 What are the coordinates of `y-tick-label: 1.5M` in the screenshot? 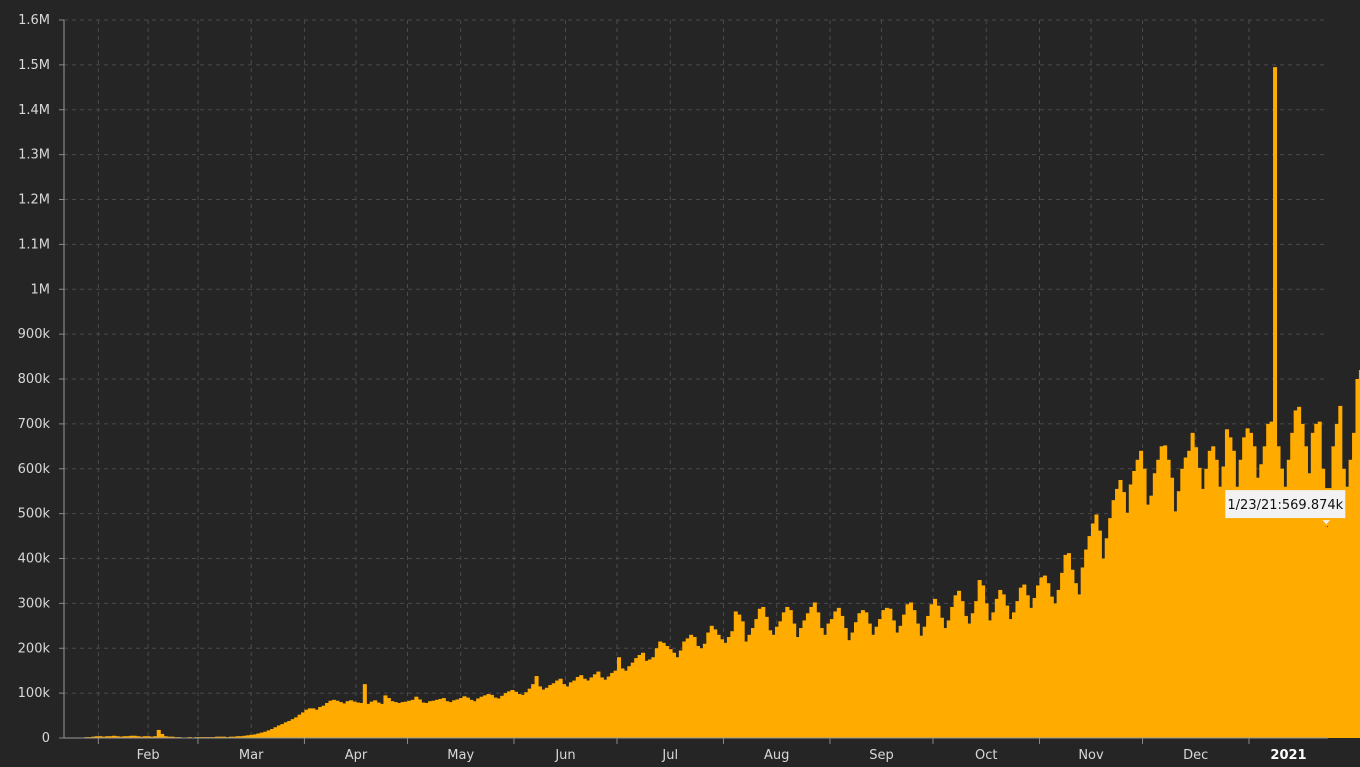 It's located at (34, 65).